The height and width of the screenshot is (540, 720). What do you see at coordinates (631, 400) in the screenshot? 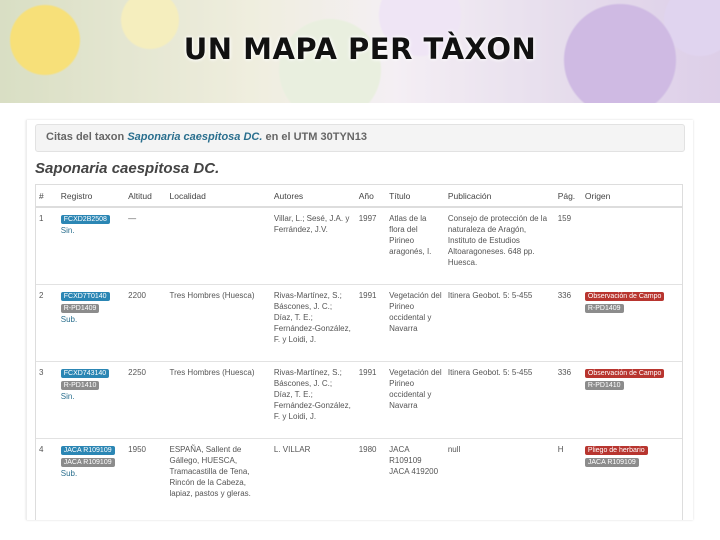
I see `origen-cell: Observación de Campo R-PD1410` at bounding box center [631, 400].